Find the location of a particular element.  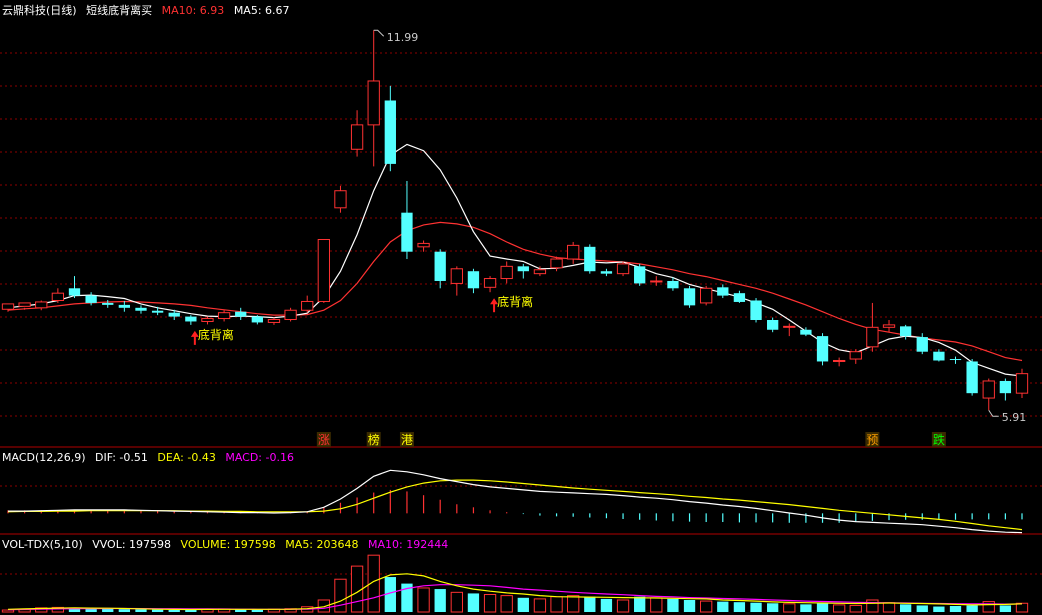

event-marker: 预 is located at coordinates (872, 440).